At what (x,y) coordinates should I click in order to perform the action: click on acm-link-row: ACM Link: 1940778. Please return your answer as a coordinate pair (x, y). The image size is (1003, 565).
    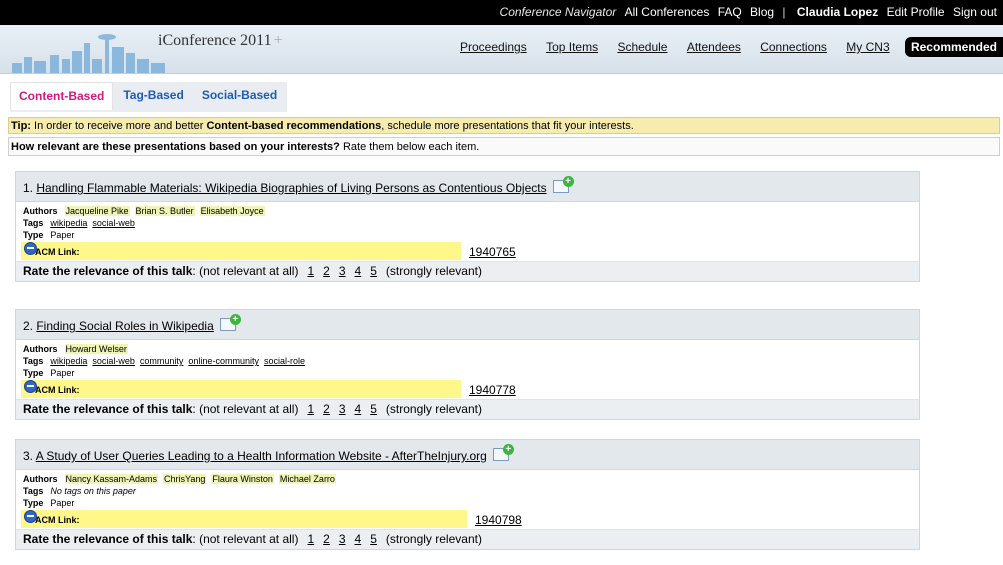
    Looking at the image, I should click on (470, 389).